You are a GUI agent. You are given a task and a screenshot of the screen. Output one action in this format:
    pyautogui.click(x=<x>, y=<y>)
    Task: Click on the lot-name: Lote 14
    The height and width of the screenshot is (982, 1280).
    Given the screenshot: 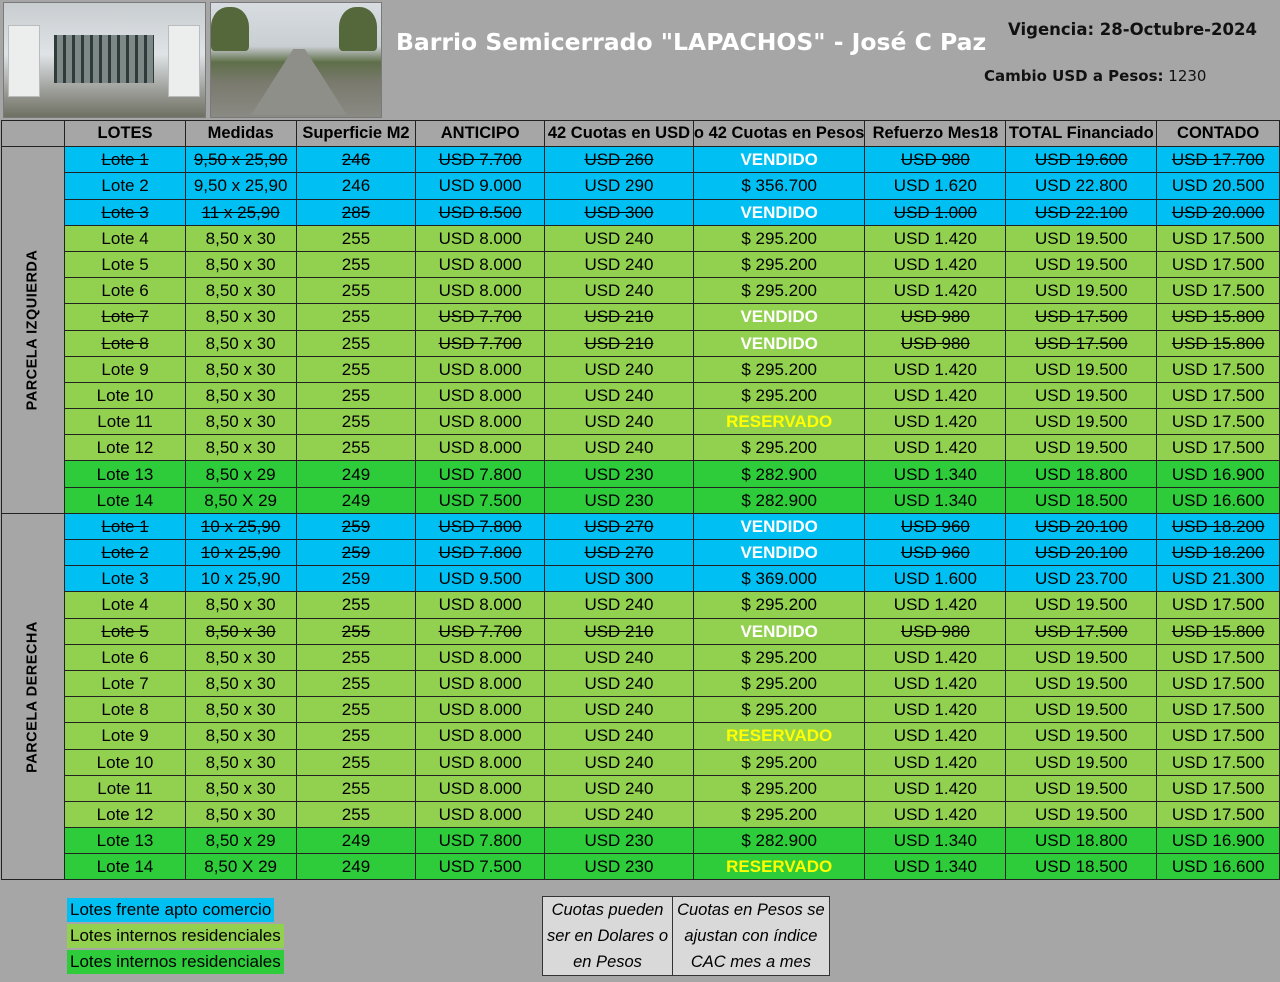 What is the action you would take?
    pyautogui.click(x=125, y=500)
    